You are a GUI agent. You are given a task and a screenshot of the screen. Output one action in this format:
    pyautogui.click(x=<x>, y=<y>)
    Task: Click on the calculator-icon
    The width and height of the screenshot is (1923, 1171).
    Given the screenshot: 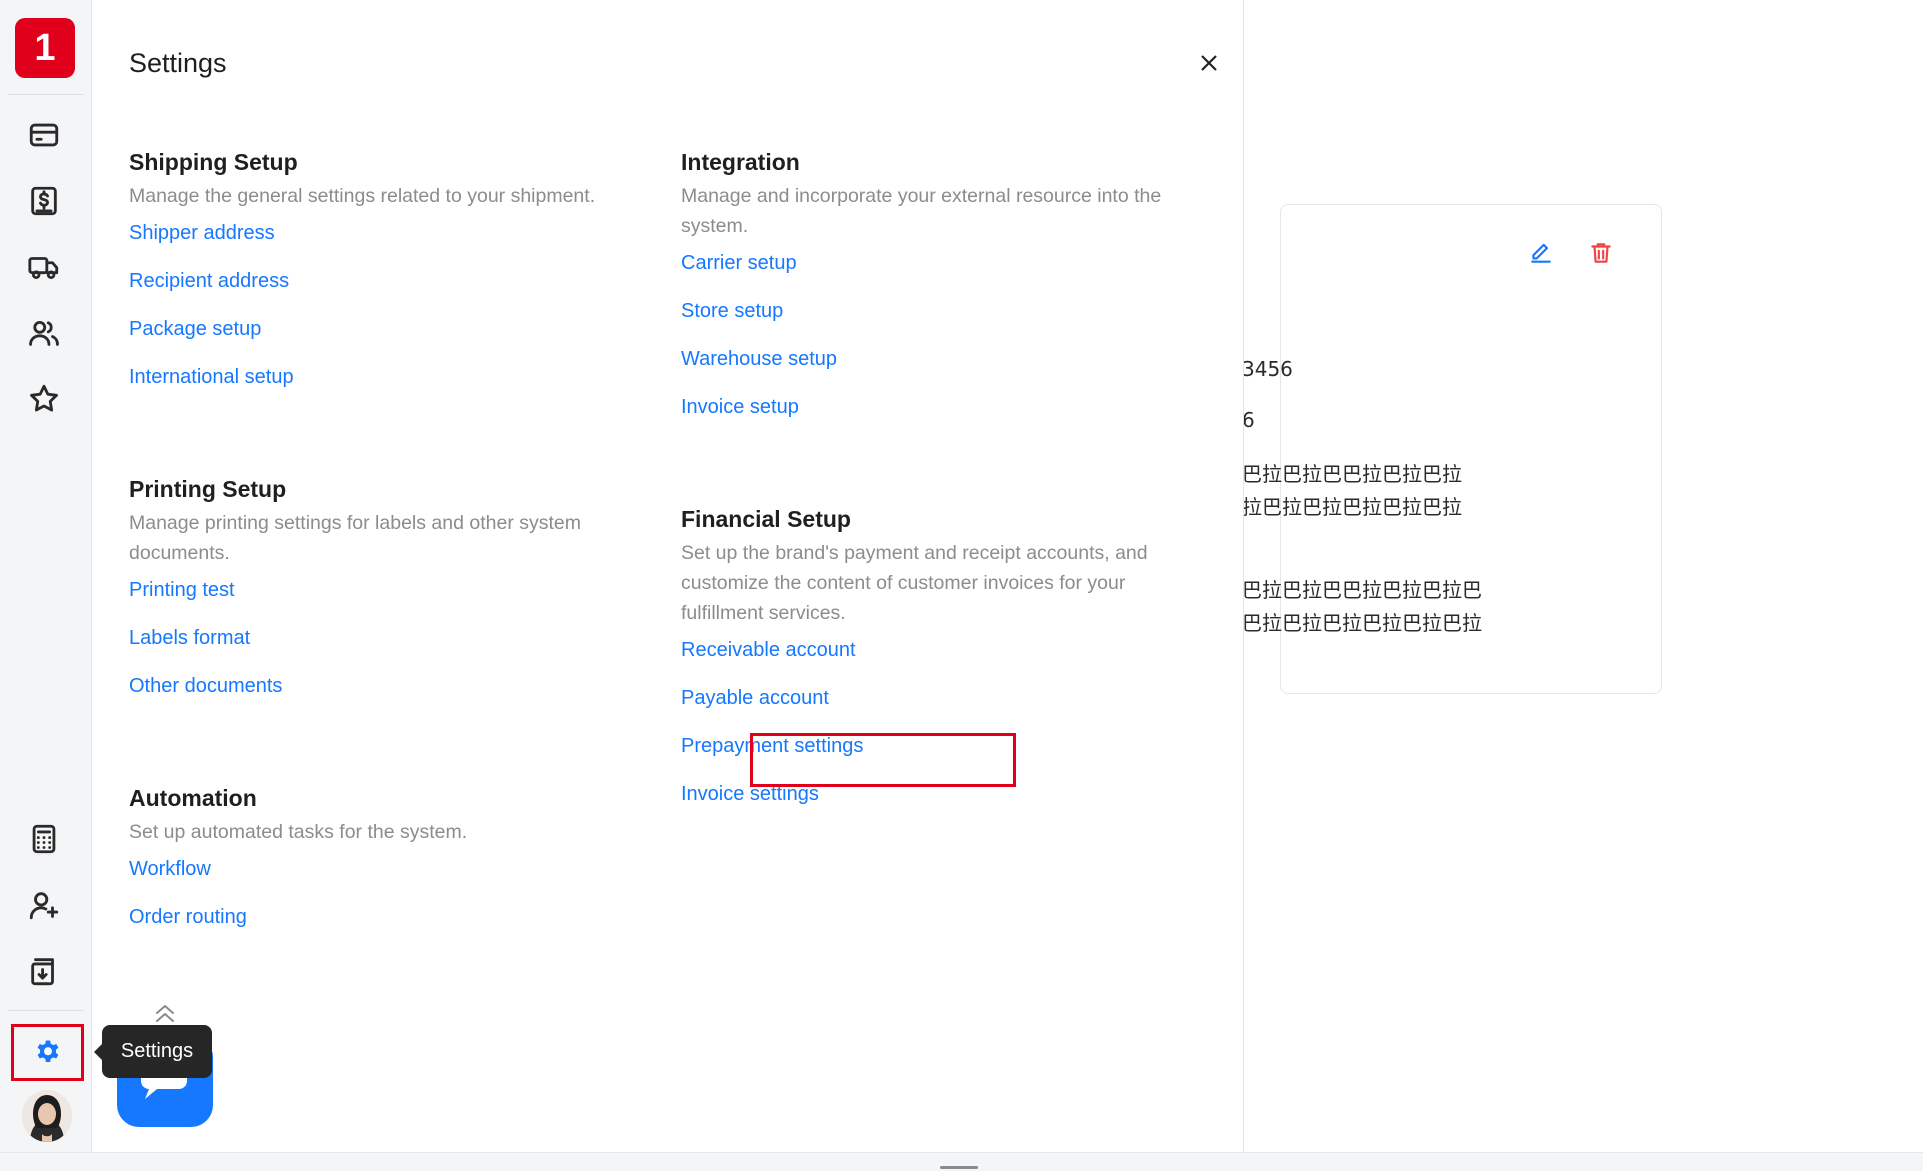 What is the action you would take?
    pyautogui.click(x=44, y=839)
    